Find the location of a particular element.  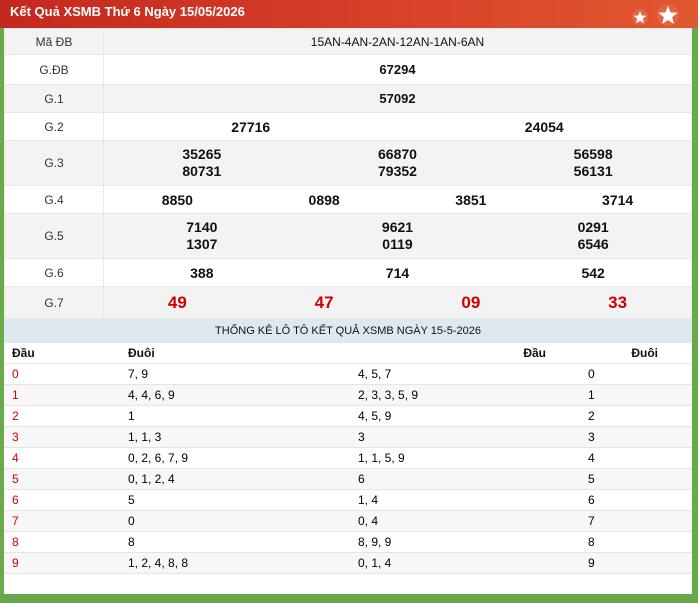

row-ma-db: Mã ĐB 15AN-4AN-2AN-12AN-1AN-6AN is located at coordinates (348, 41).